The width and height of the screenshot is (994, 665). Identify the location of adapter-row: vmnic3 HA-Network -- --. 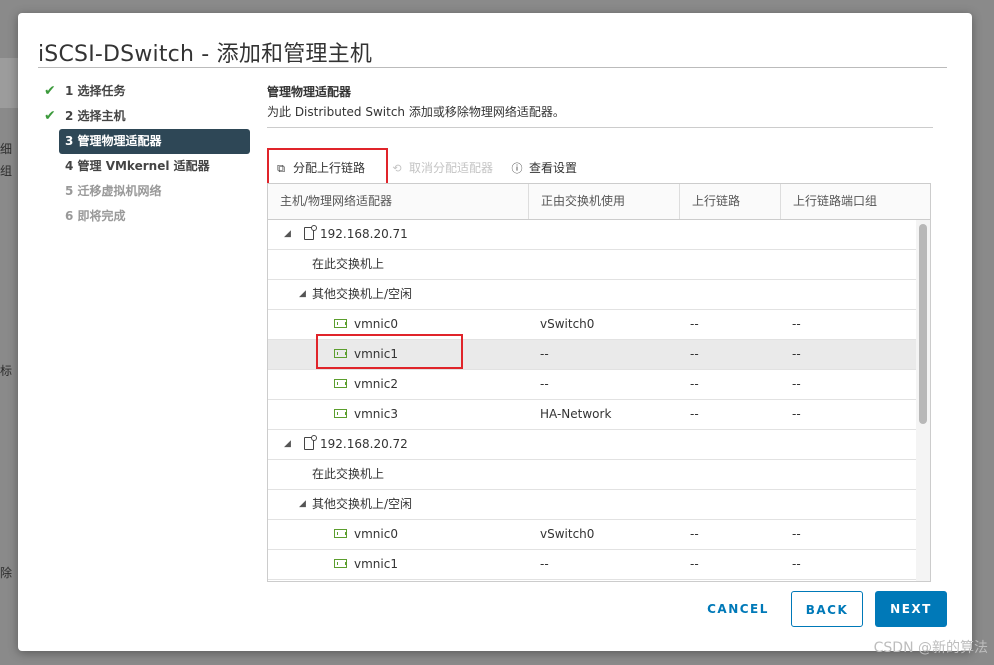
(592, 415).